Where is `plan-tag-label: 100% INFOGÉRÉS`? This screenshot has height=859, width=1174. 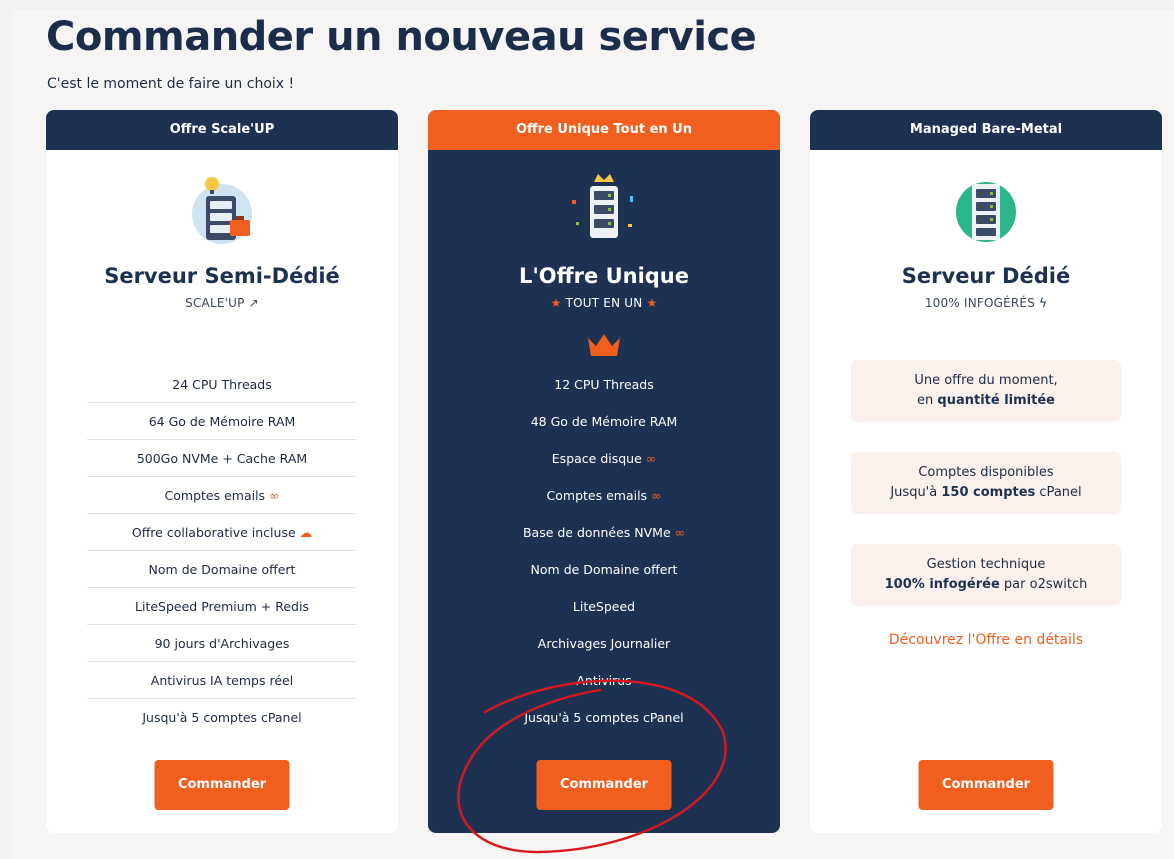
plan-tag-label: 100% INFOGÉRÉS is located at coordinates (980, 303).